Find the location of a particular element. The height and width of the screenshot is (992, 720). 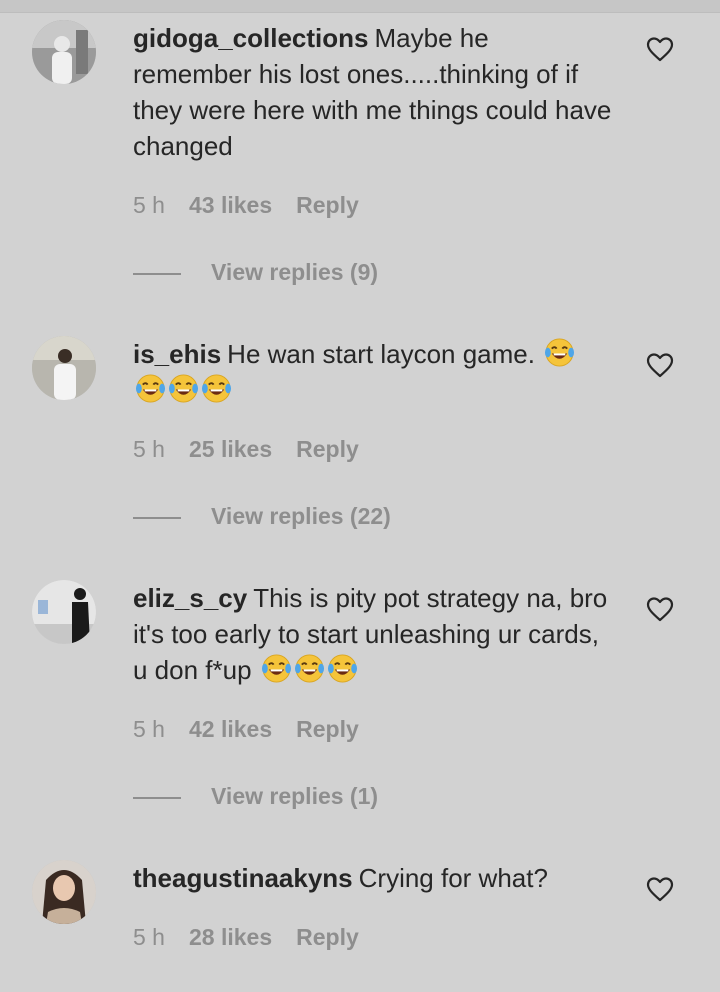

comment-meta: 5 h 25 likes Reply is located at coordinates (258, 449).